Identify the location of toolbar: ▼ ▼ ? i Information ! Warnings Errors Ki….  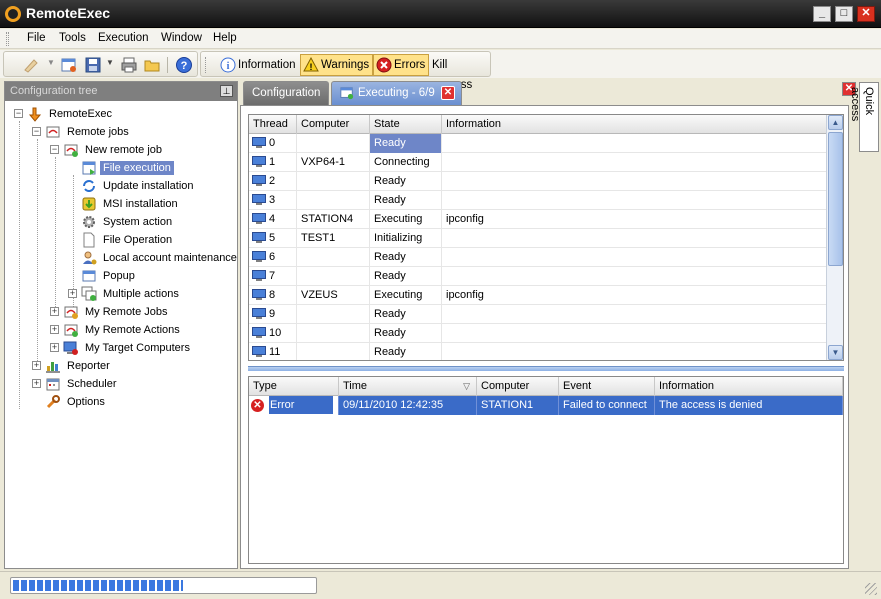
(440, 70).